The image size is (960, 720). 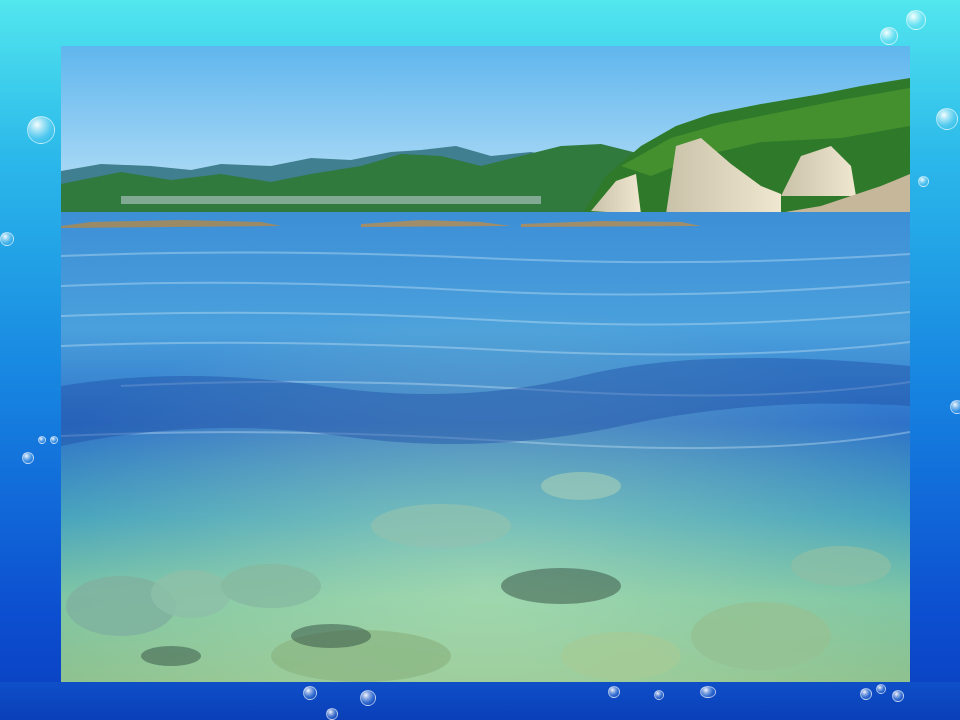 What do you see at coordinates (480, 701) in the screenshot?
I see `bottom-water-band` at bounding box center [480, 701].